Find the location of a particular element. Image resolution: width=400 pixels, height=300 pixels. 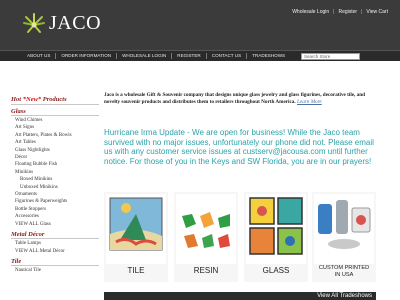

view-all-tradeshows-bar: View All Tradeshows is located at coordinates (240, 296).